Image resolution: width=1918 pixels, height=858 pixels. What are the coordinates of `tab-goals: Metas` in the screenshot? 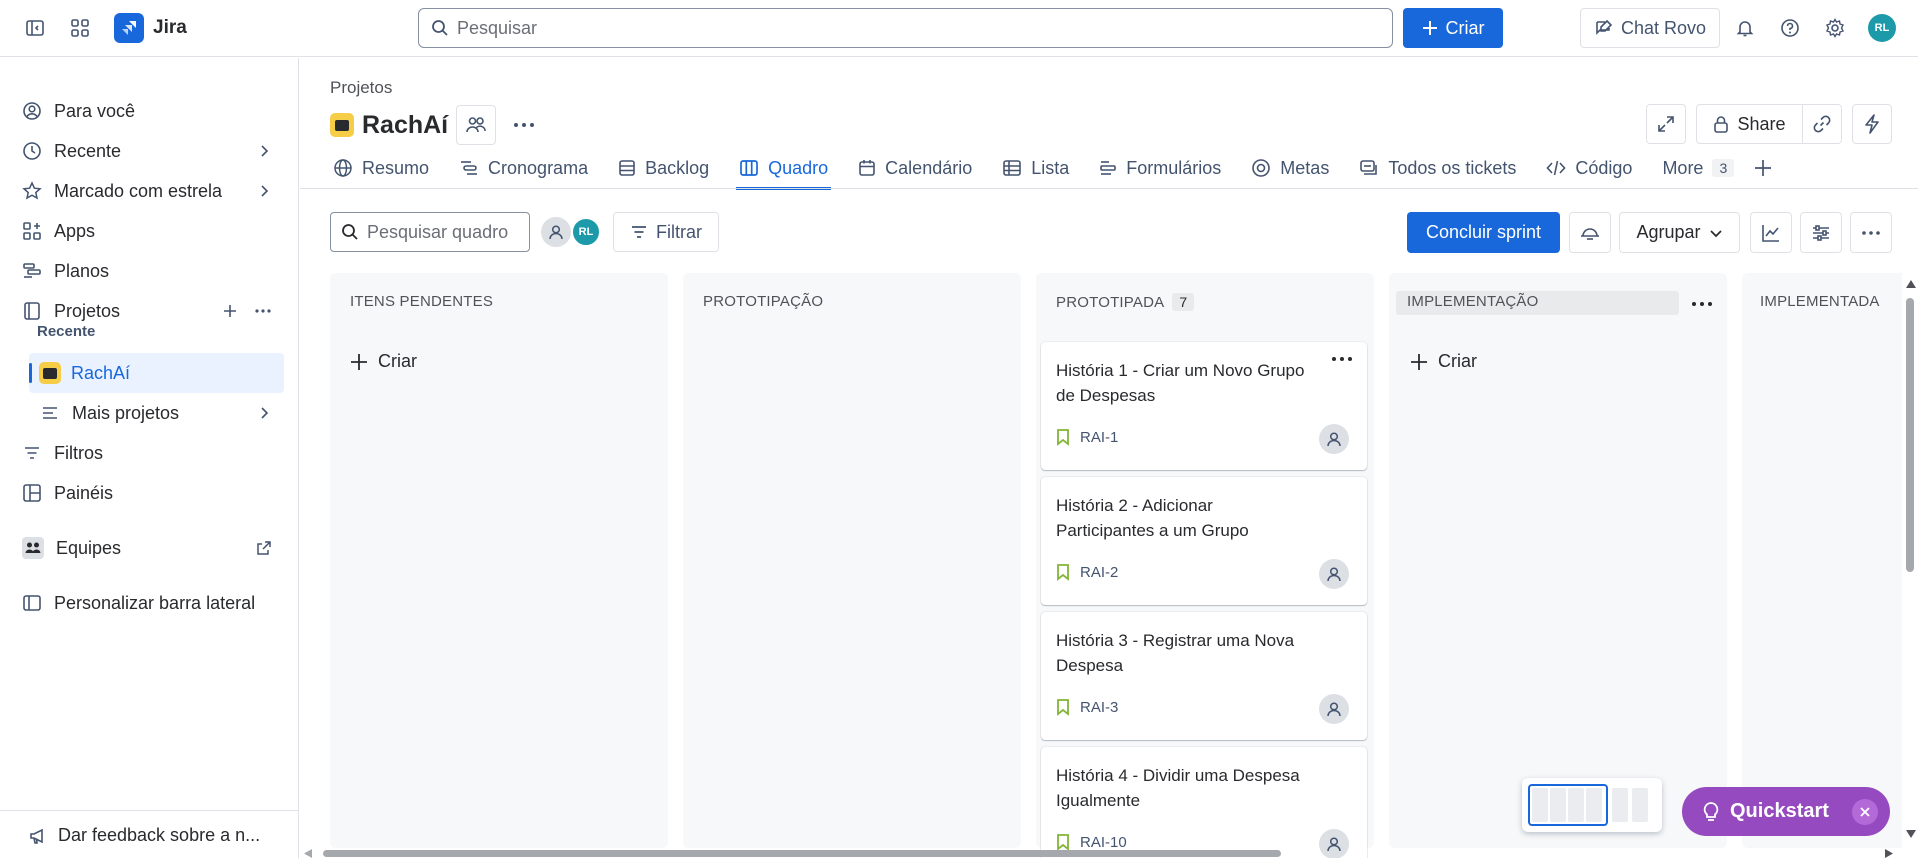 It's located at (1290, 168).